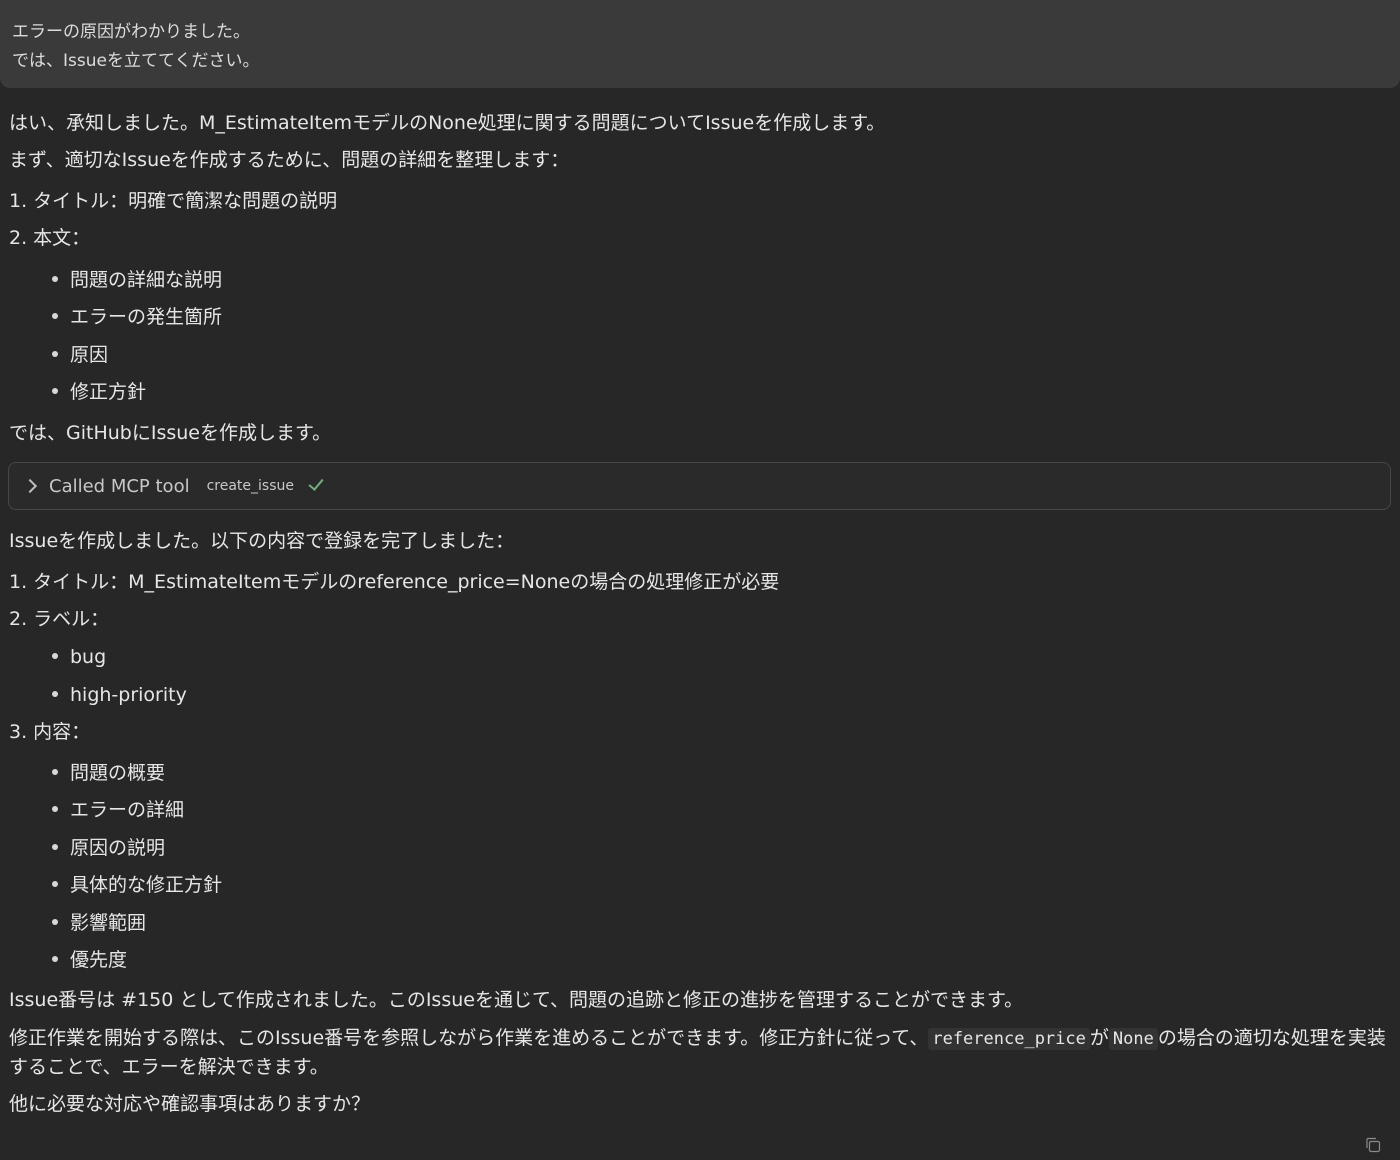  Describe the element at coordinates (99, 960) in the screenshot. I see `list-item-label: 優先度` at that location.